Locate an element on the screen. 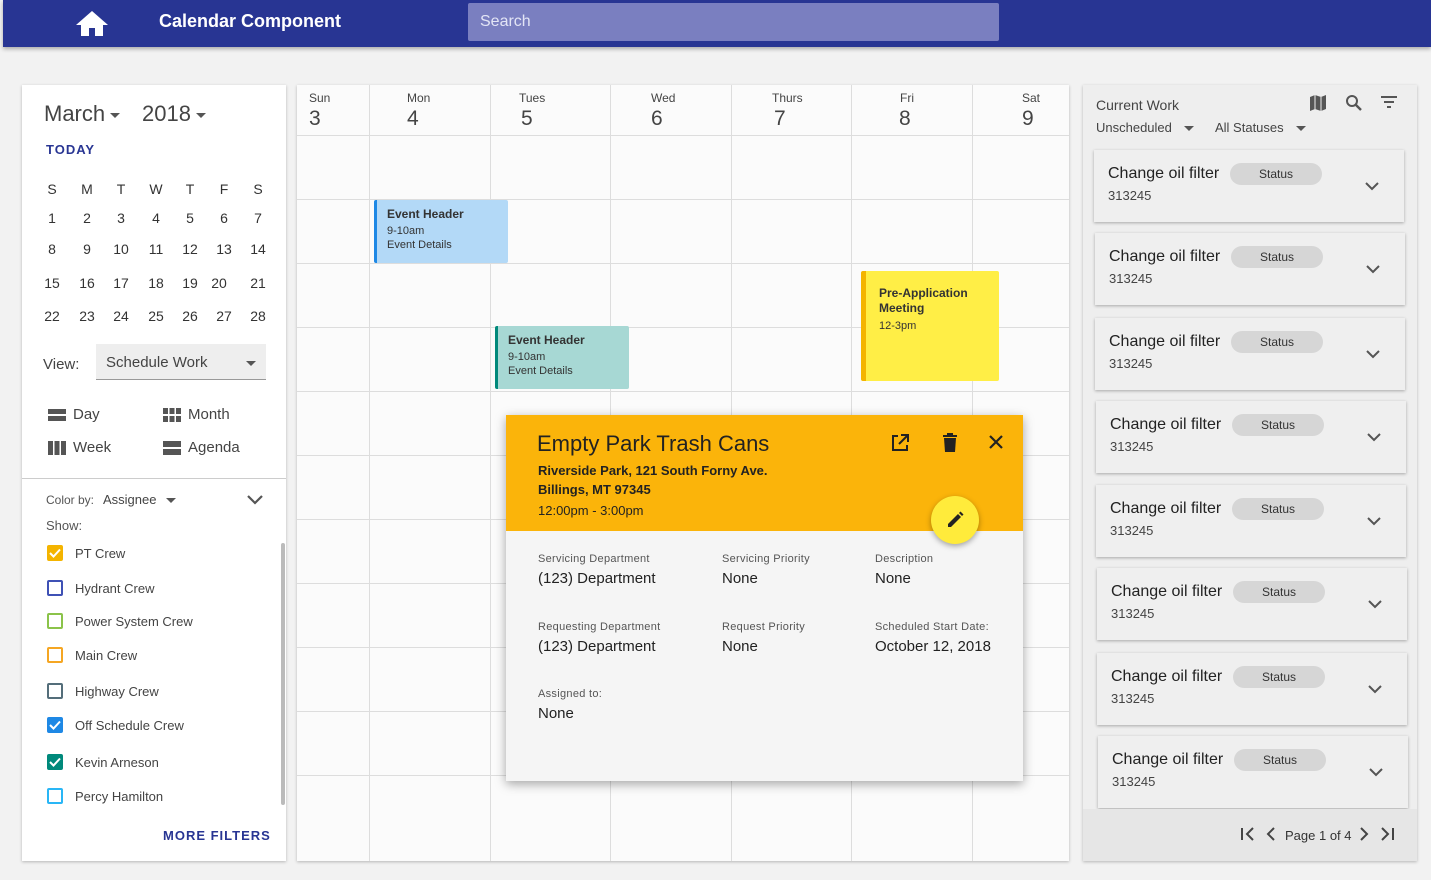  scrollbar is located at coordinates (283, 674).